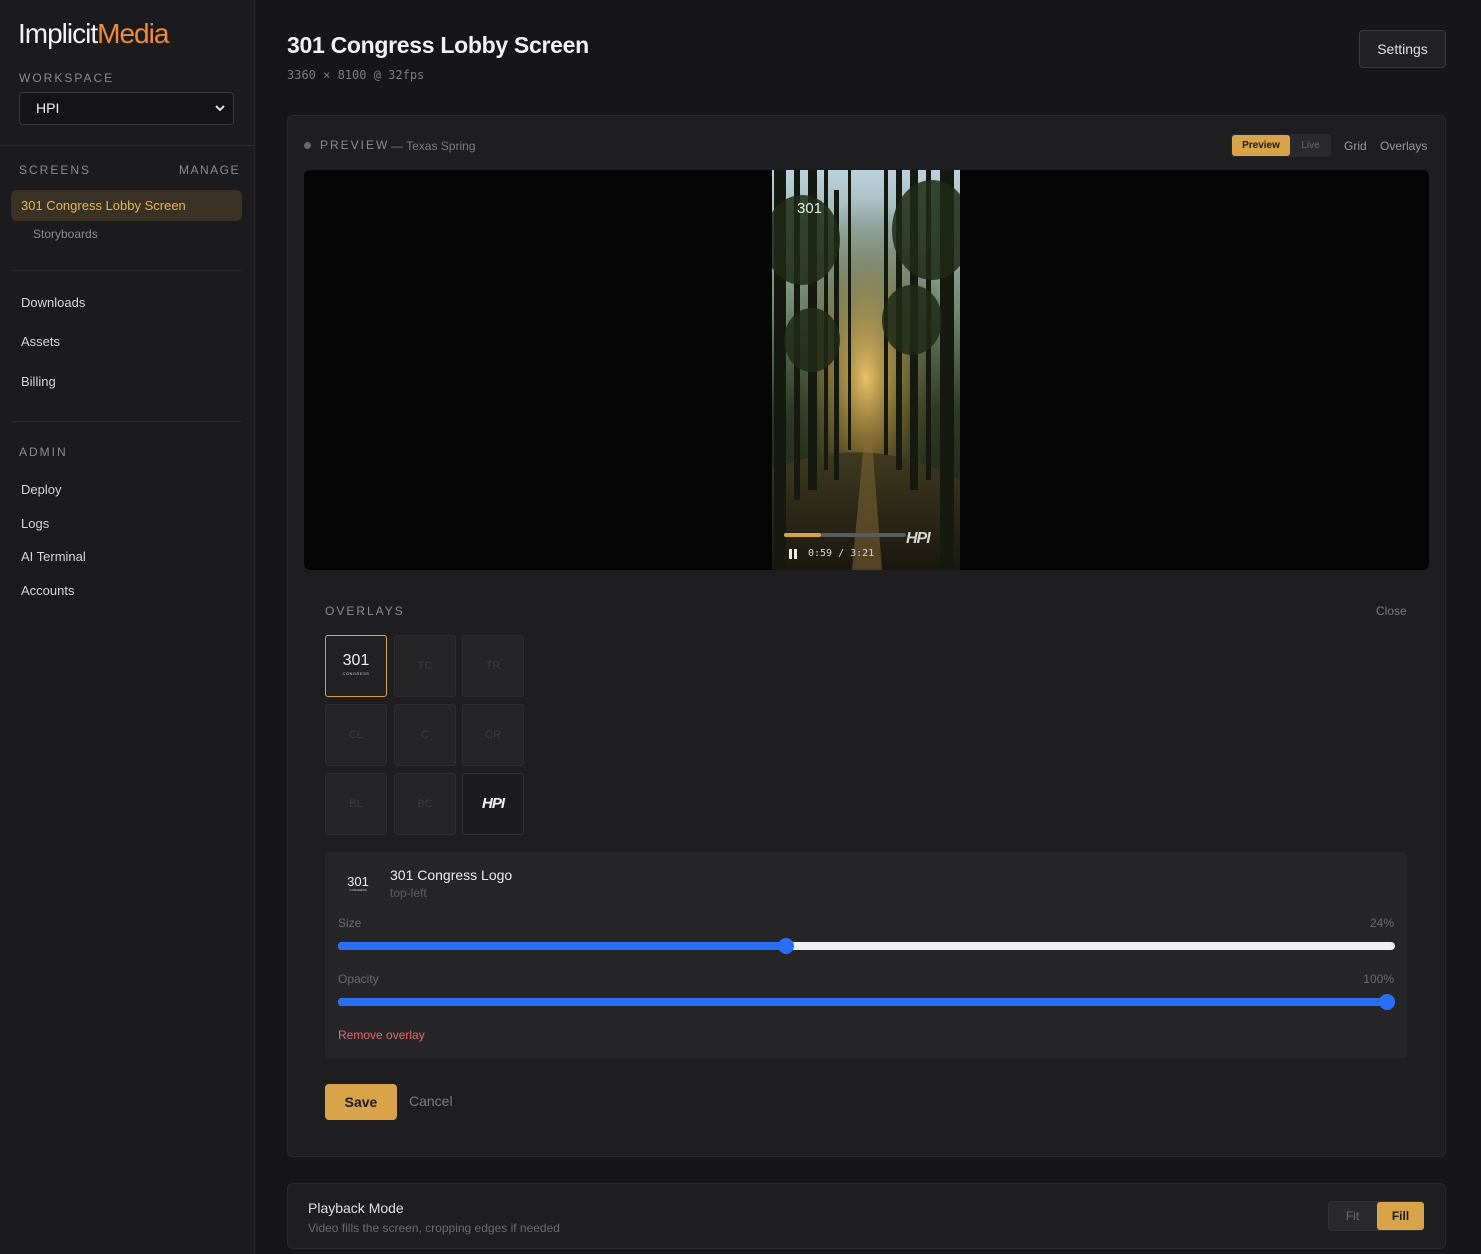  I want to click on cancel-button: Cancel, so click(431, 1101).